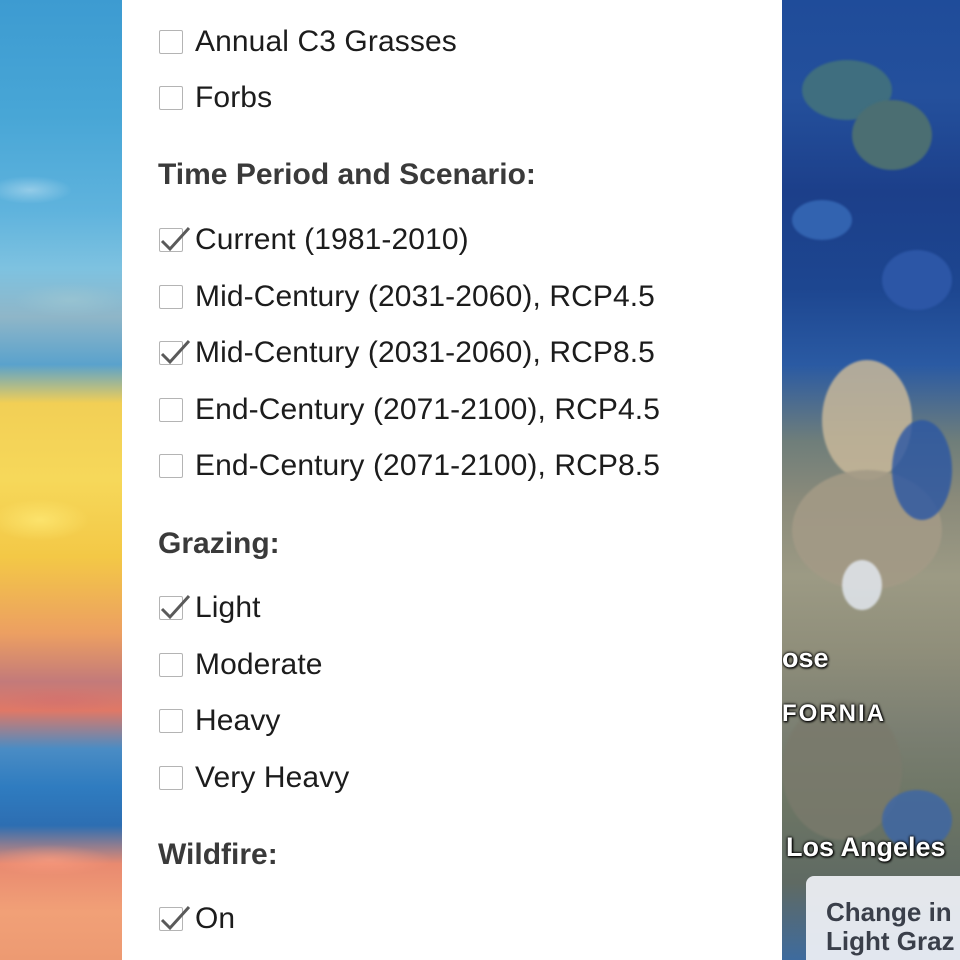 The width and height of the screenshot is (960, 960). I want to click on section-title-grazing: Grazing:, so click(219, 543).